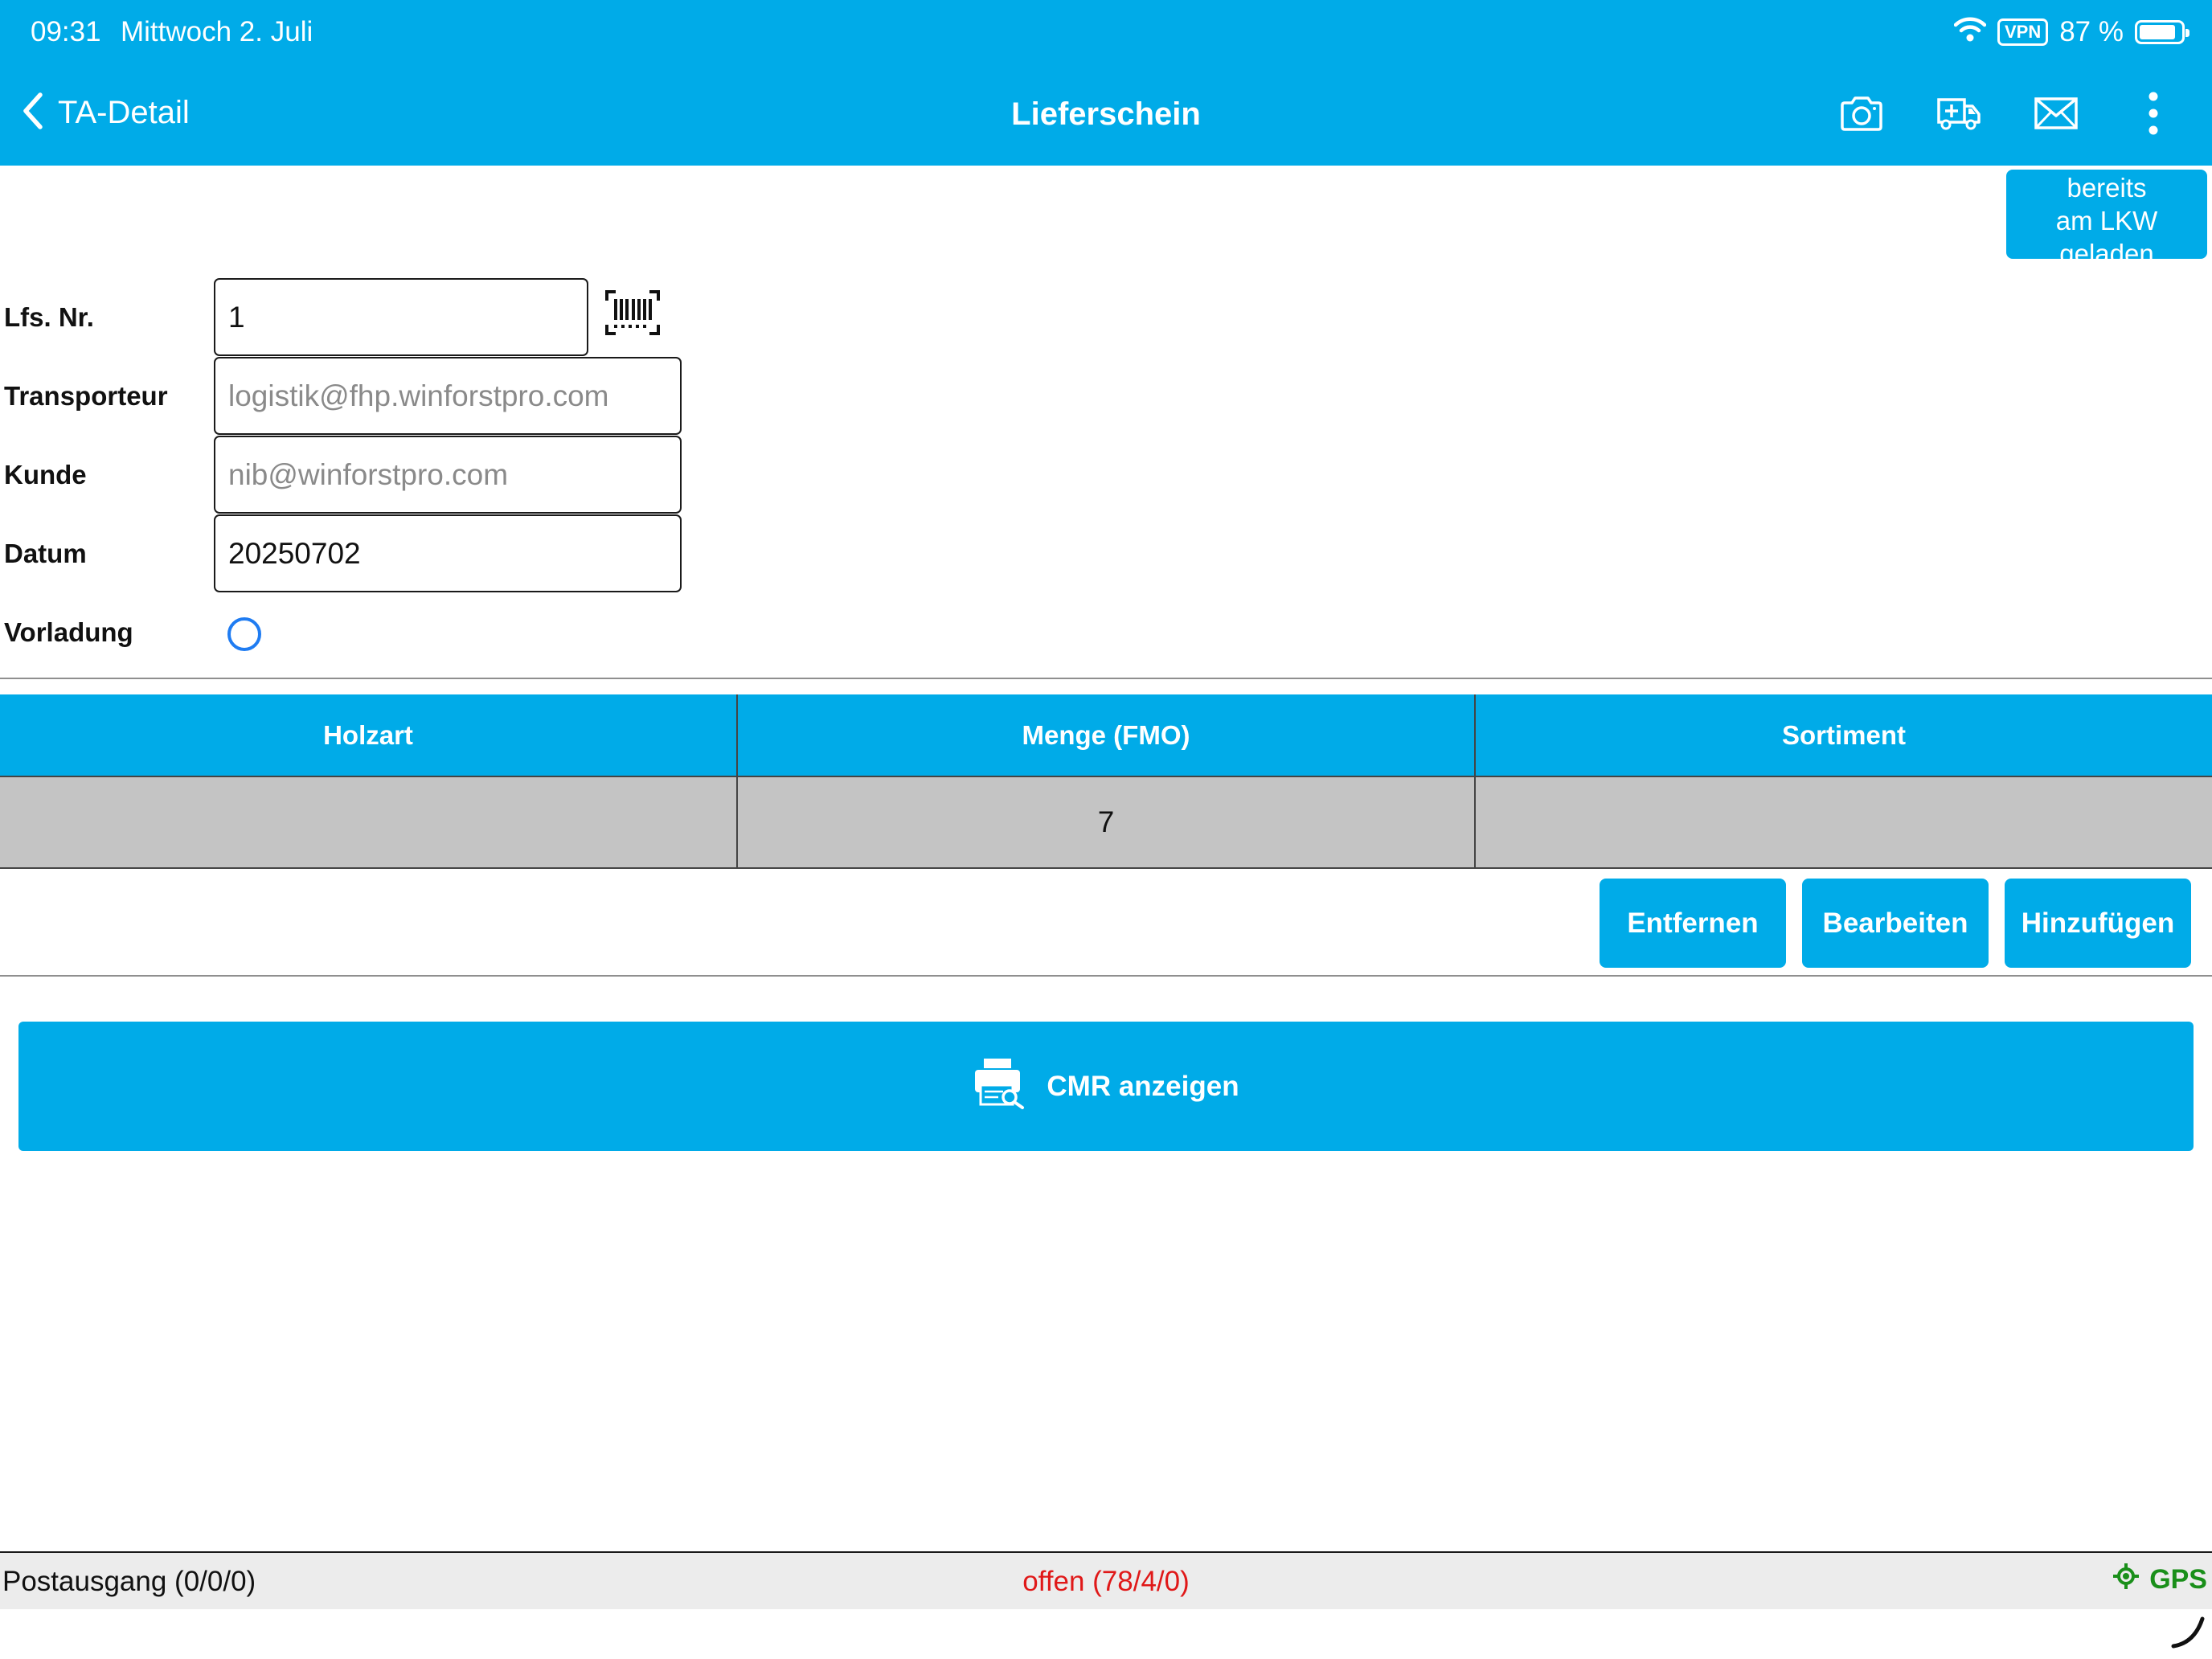 The width and height of the screenshot is (2212, 1659). Describe the element at coordinates (1106, 115) in the screenshot. I see `navigation-bar: TA-Detail Lieferschein` at that location.